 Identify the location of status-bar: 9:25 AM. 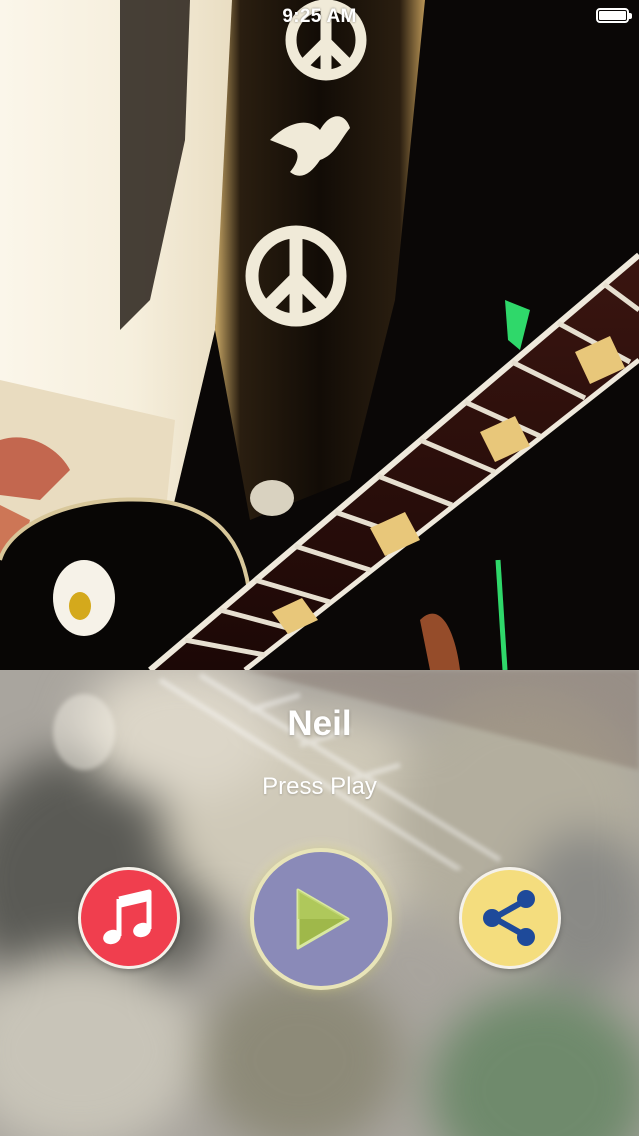
(319, 17).